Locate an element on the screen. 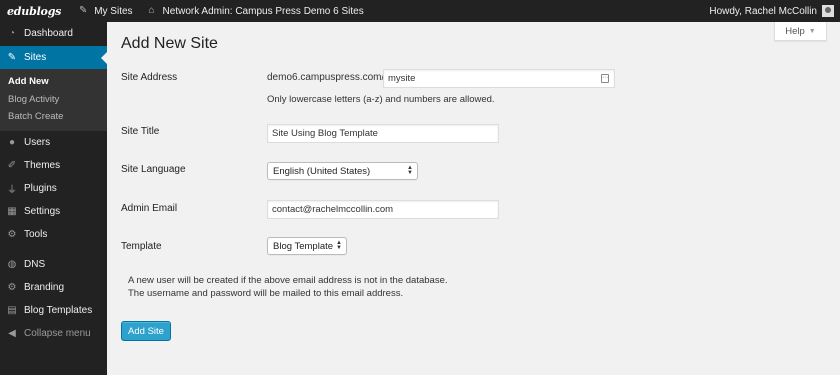 The height and width of the screenshot is (375, 840). site-title-input: Site Using Blog Template is located at coordinates (383, 133).